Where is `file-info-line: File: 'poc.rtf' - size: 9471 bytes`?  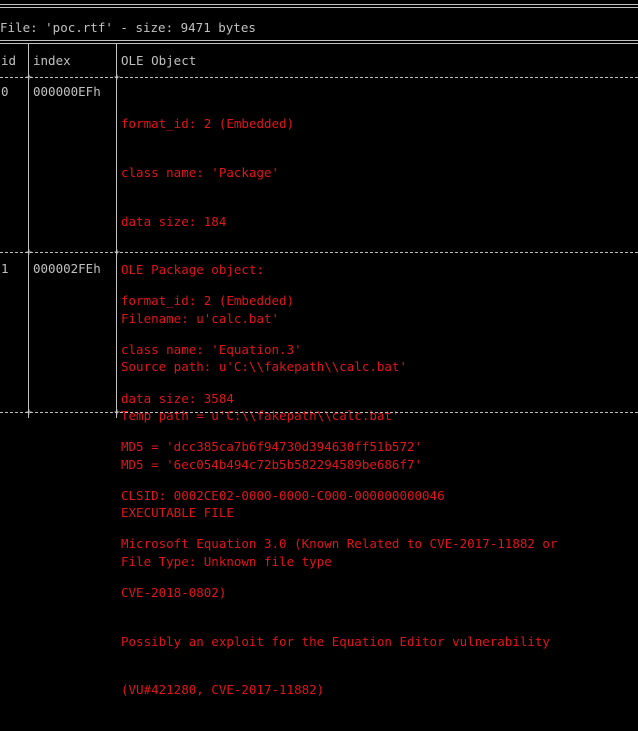 file-info-line: File: 'poc.rtf' - size: 9471 bytes is located at coordinates (128, 27).